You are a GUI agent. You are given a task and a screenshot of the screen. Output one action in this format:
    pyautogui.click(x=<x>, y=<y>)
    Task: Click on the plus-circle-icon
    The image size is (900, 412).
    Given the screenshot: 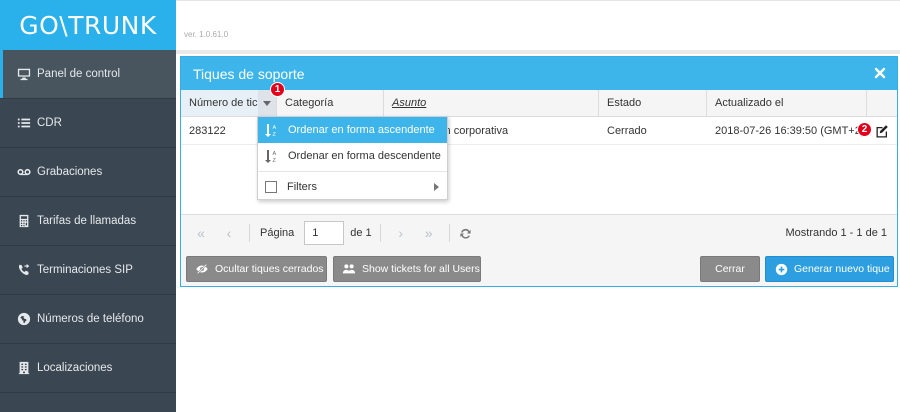 What is the action you would take?
    pyautogui.click(x=781, y=269)
    